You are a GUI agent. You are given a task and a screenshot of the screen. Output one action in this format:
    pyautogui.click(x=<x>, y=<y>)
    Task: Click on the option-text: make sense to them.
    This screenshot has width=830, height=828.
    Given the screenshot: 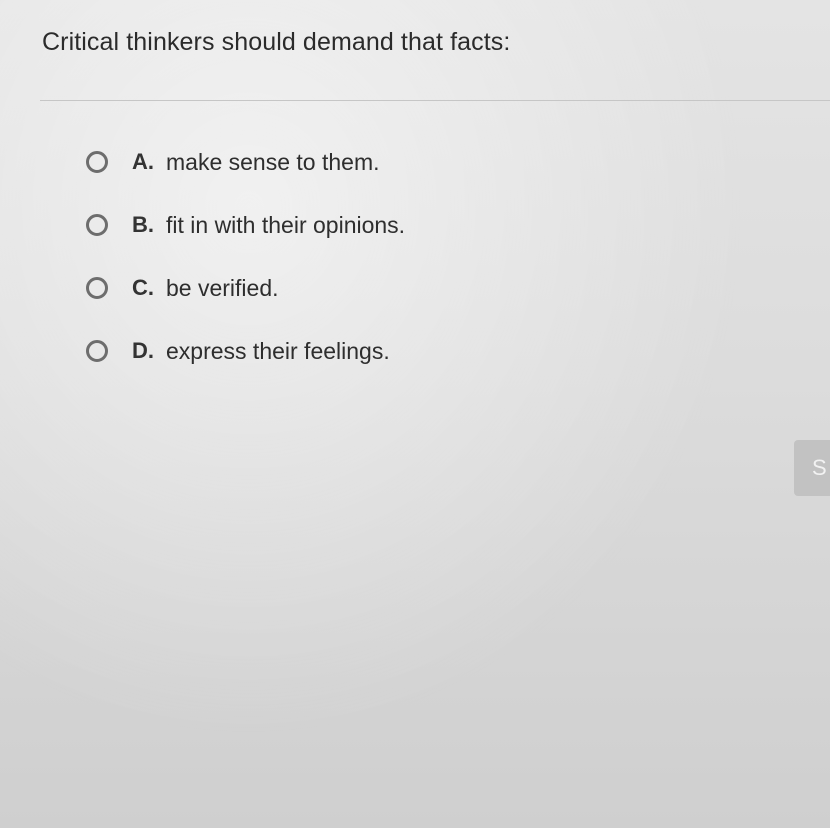 What is the action you would take?
    pyautogui.click(x=273, y=161)
    